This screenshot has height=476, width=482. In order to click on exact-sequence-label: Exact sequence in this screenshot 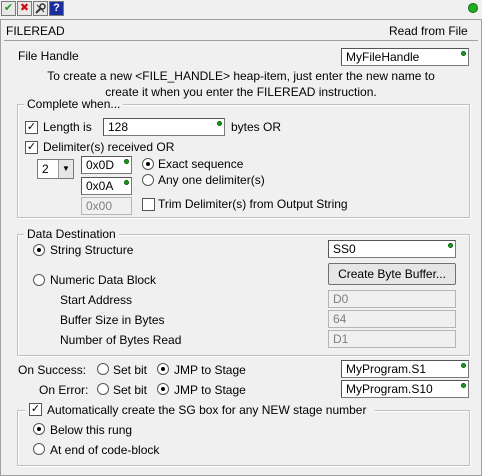, I will do `click(201, 164)`.